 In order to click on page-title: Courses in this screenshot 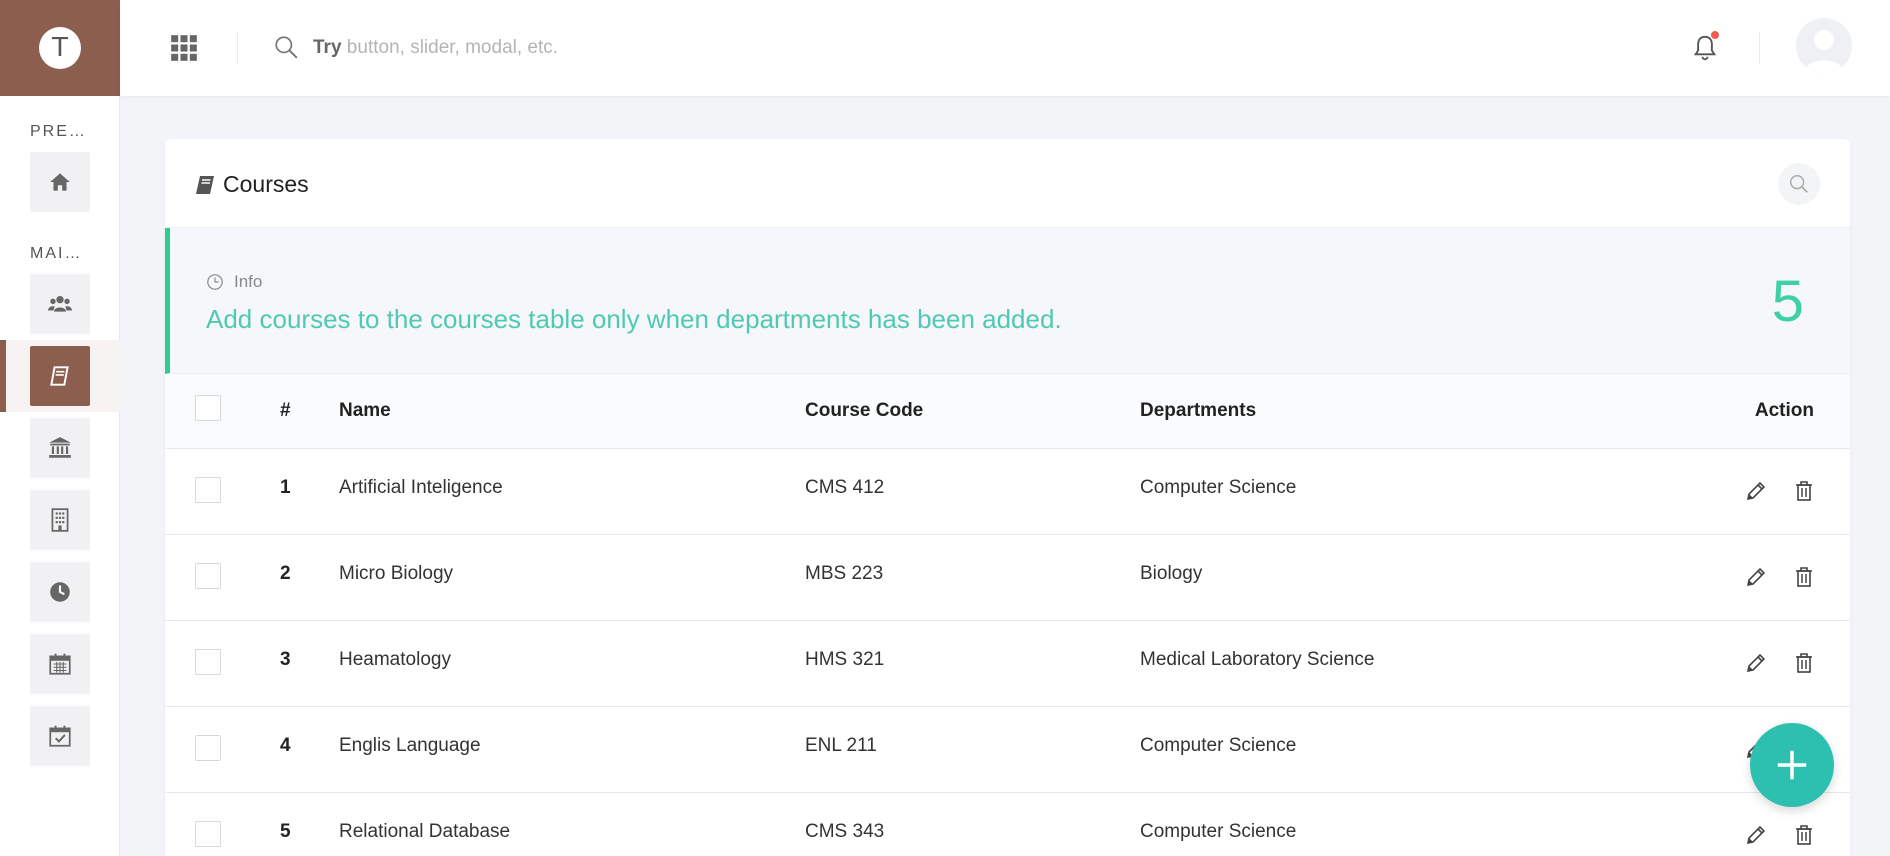, I will do `click(252, 184)`.